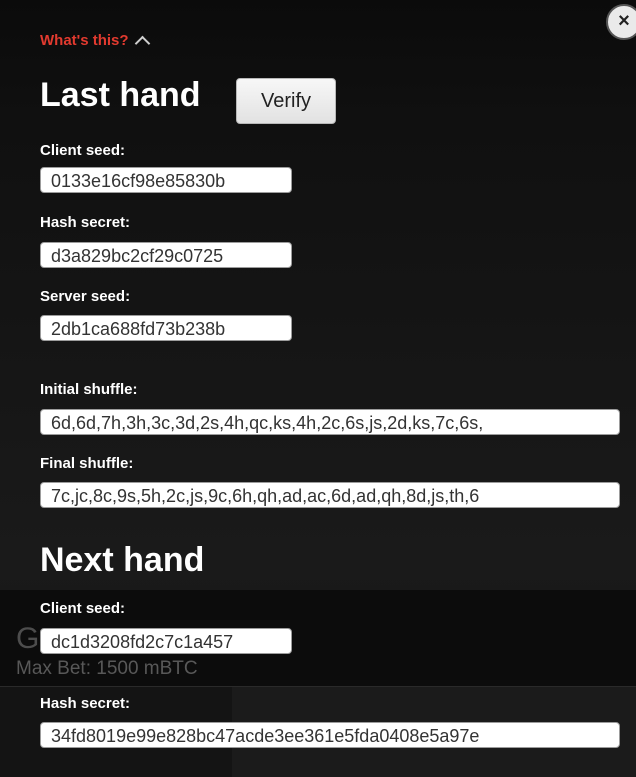  I want to click on next-hash-secret-label: Hash secret:, so click(85, 703).